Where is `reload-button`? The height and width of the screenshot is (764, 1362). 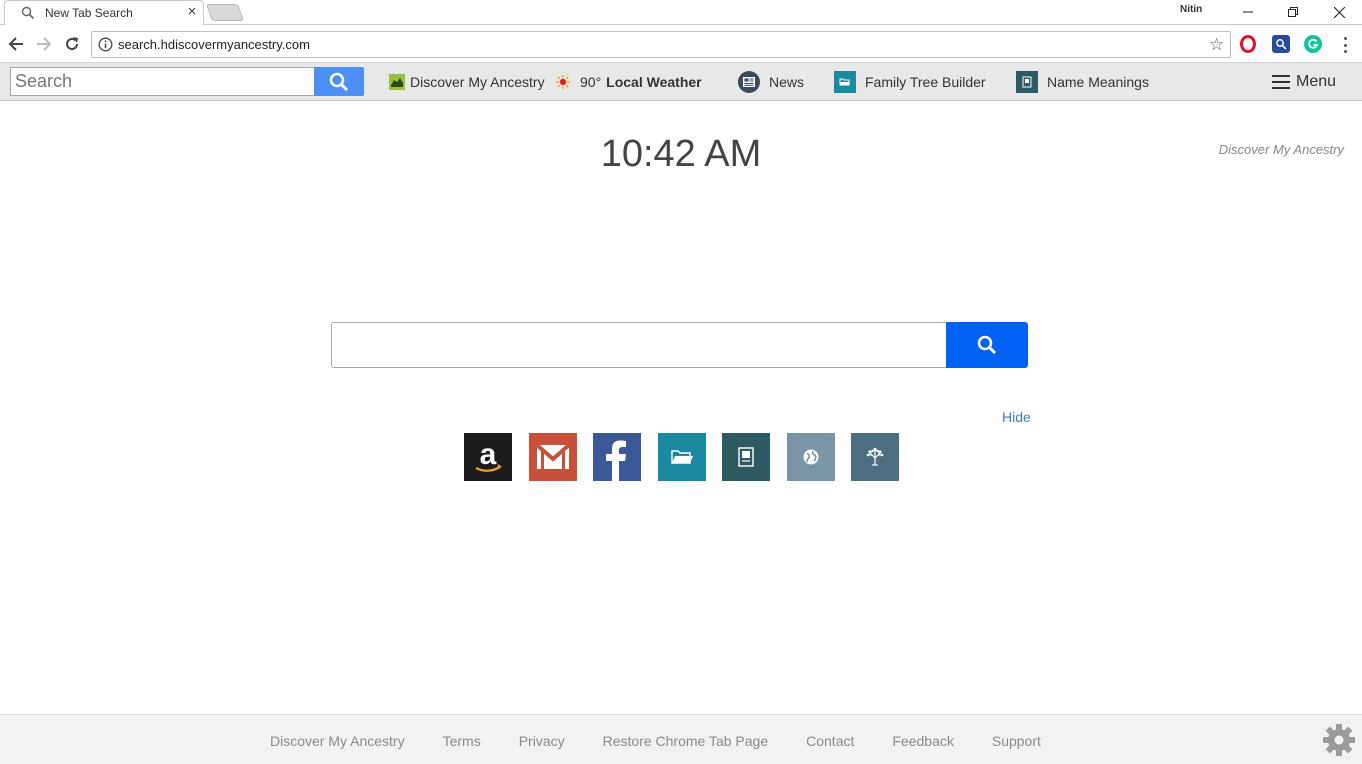
reload-button is located at coordinates (72, 44).